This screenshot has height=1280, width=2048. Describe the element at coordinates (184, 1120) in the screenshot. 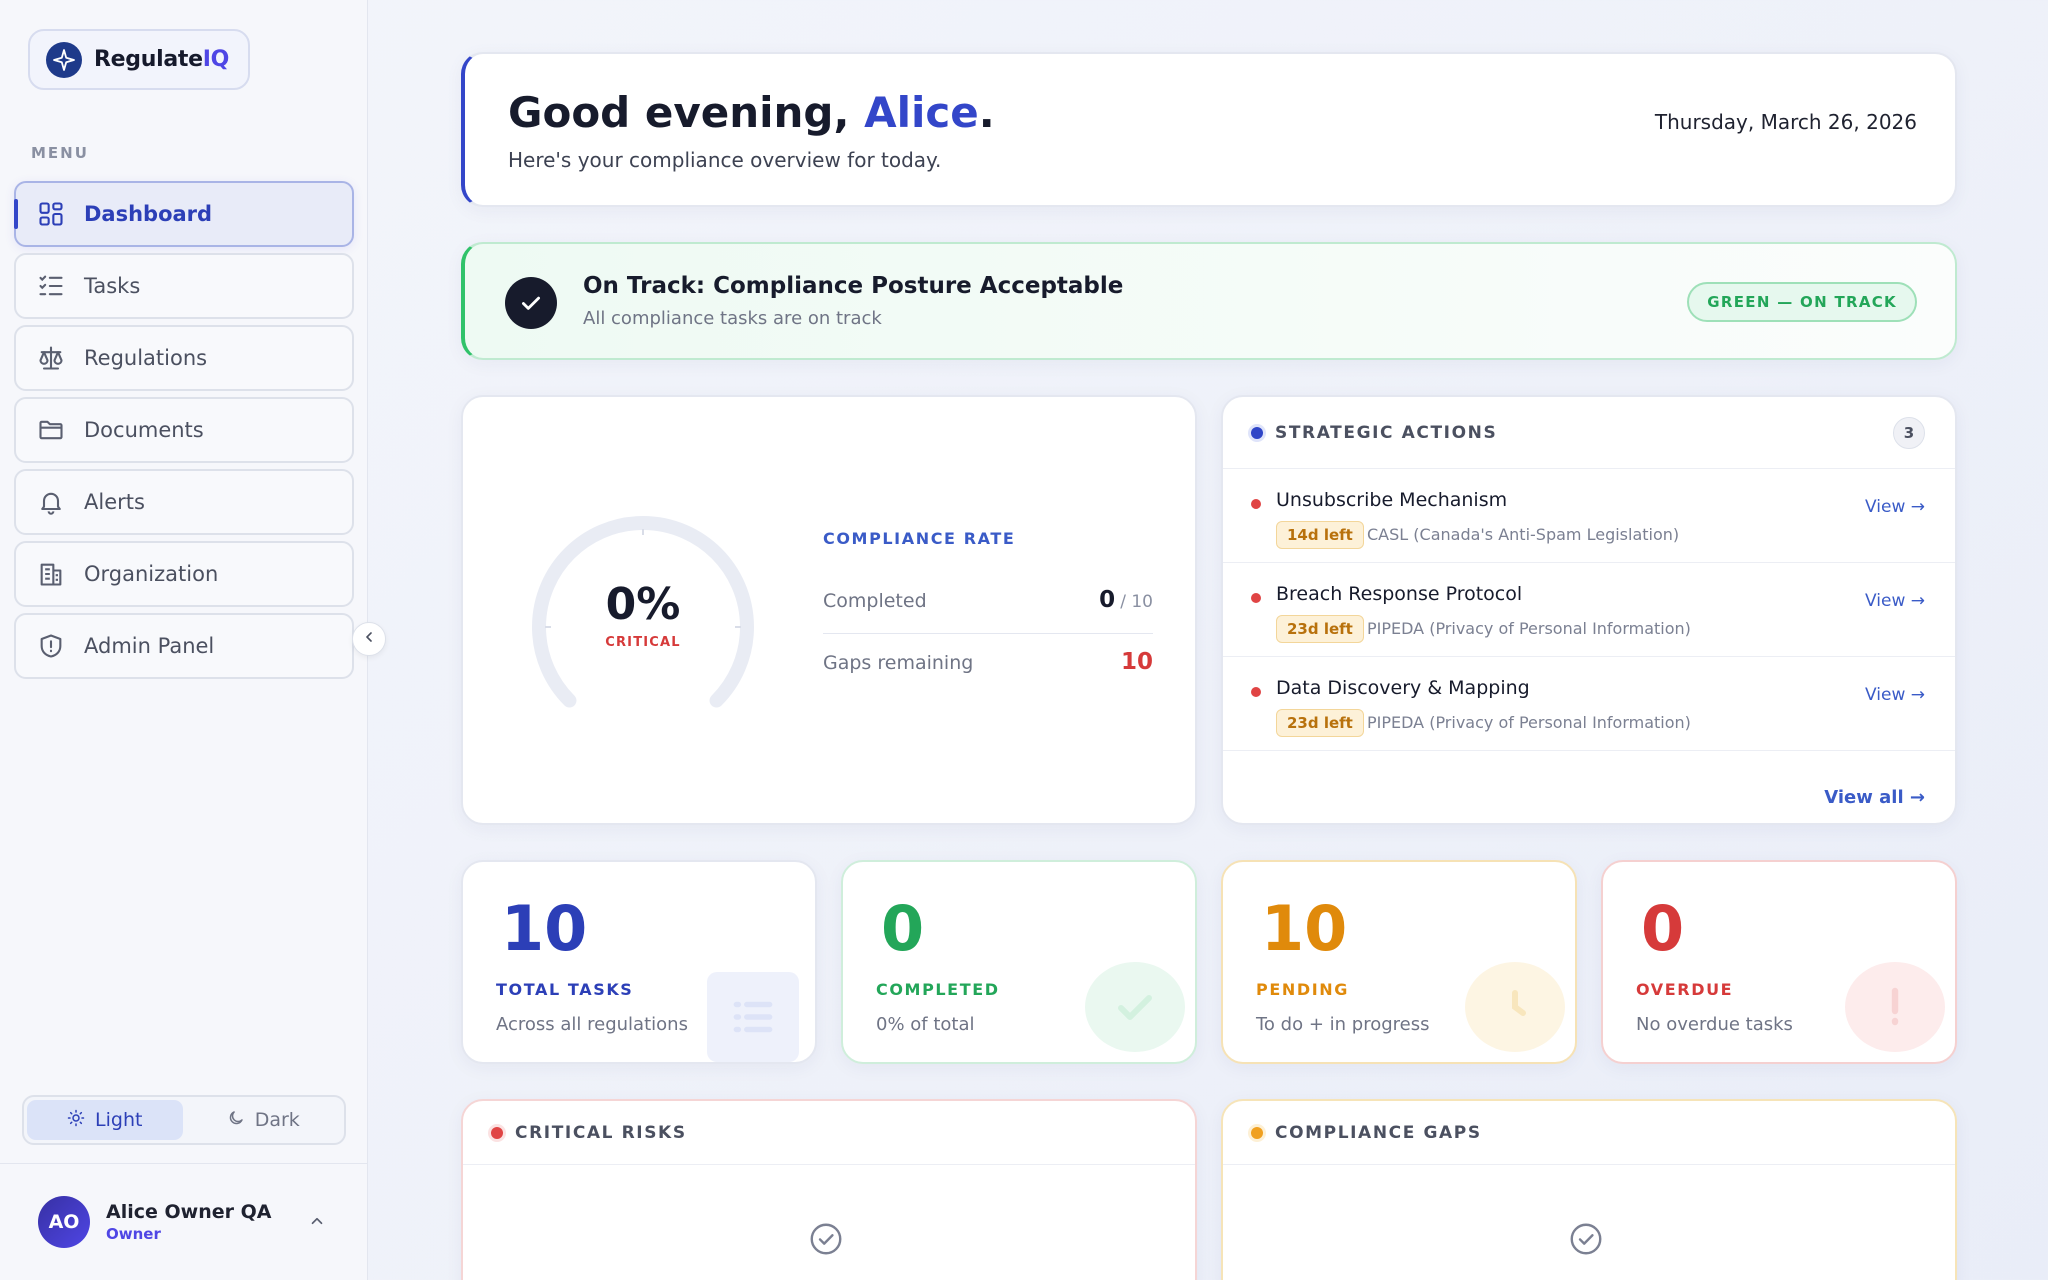

I see `theme-toggle: Light Dark` at that location.